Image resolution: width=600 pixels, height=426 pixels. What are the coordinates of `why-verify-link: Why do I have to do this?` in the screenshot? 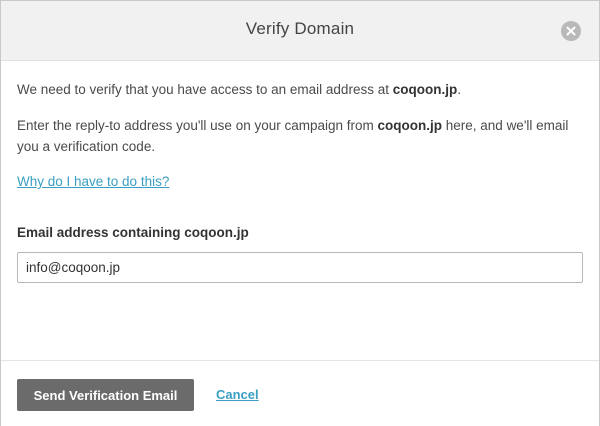 It's located at (93, 181).